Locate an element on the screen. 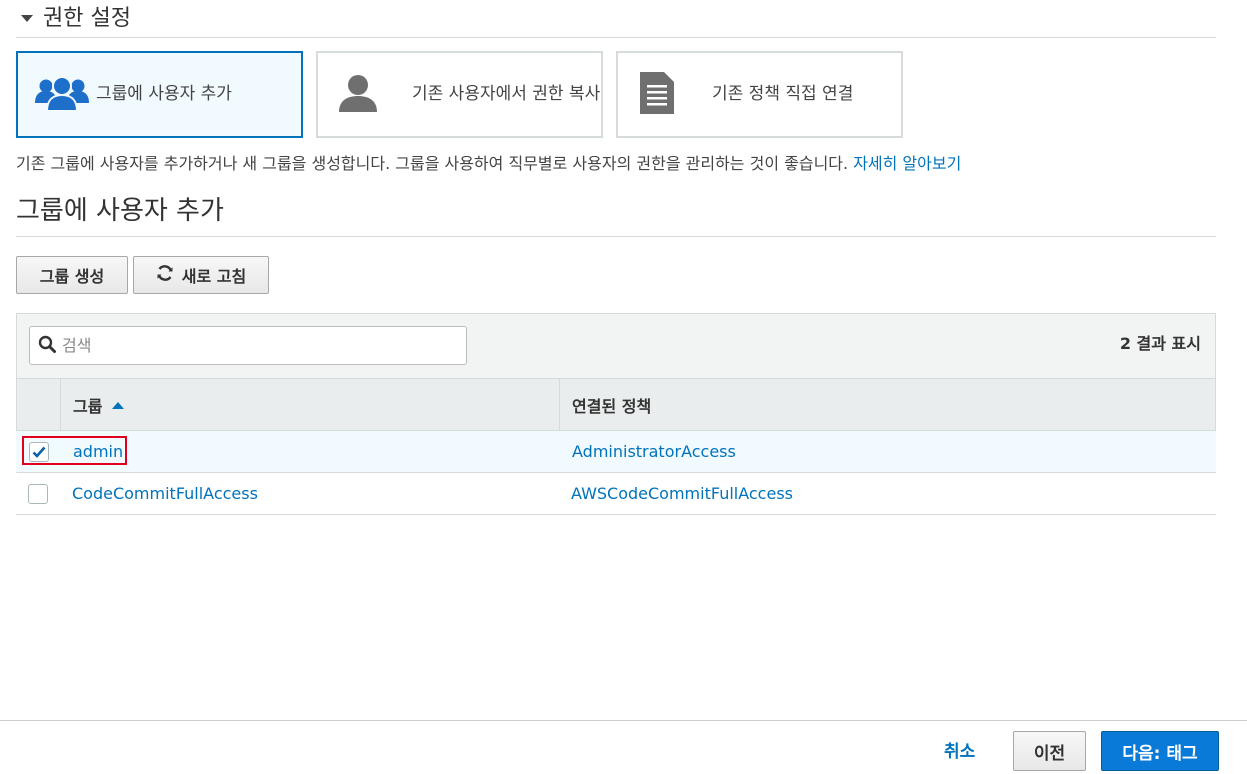 This screenshot has height=774, width=1247. create-group-label: 그룹 생성 is located at coordinates (72, 276).